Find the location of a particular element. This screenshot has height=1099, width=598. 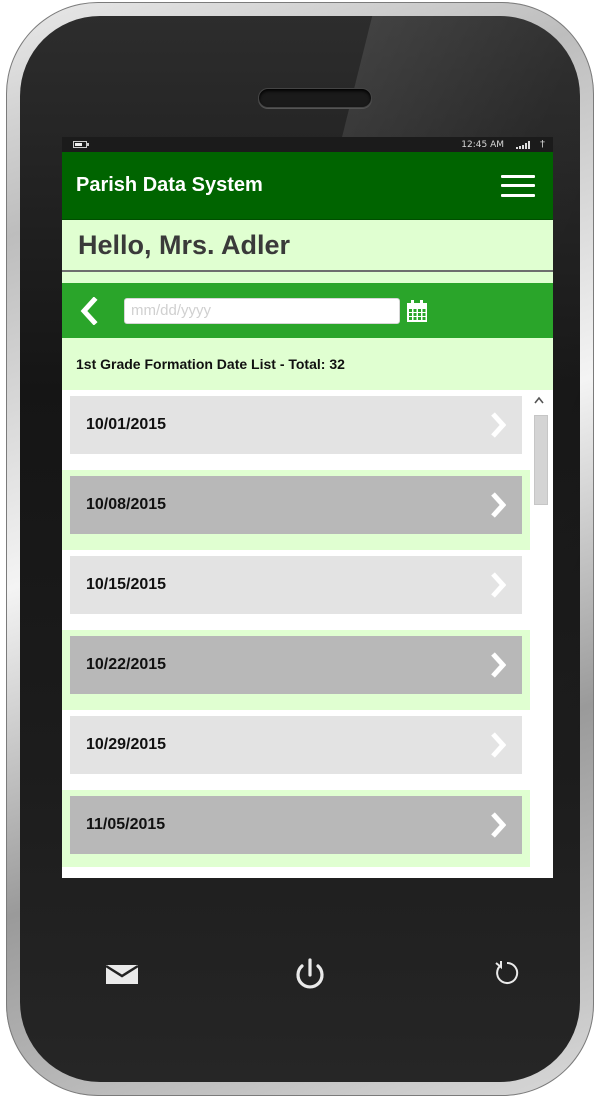

list-item: 10/29/2015 is located at coordinates (296, 750).